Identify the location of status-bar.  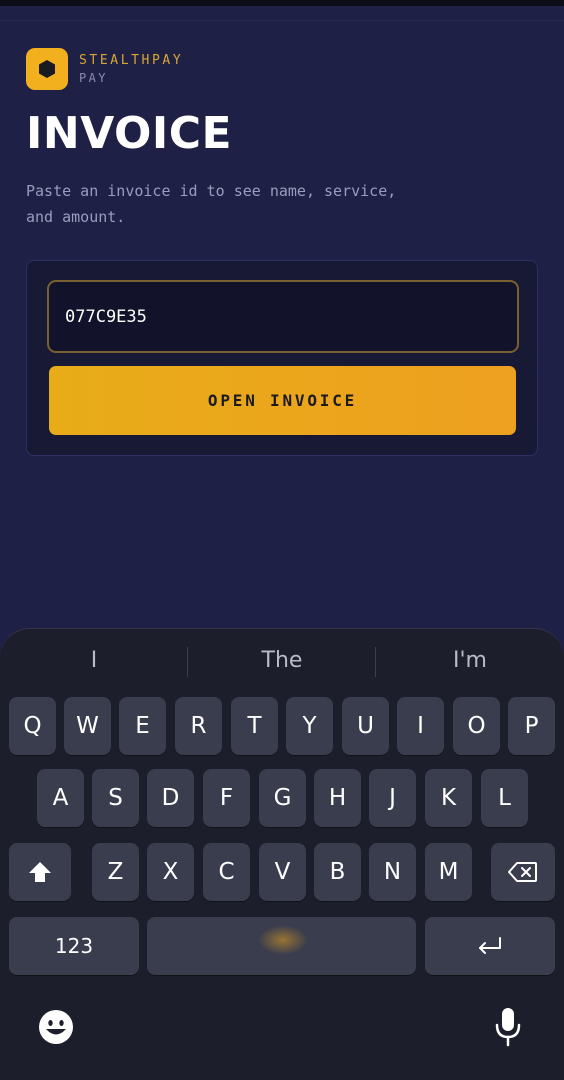
(282, 3).